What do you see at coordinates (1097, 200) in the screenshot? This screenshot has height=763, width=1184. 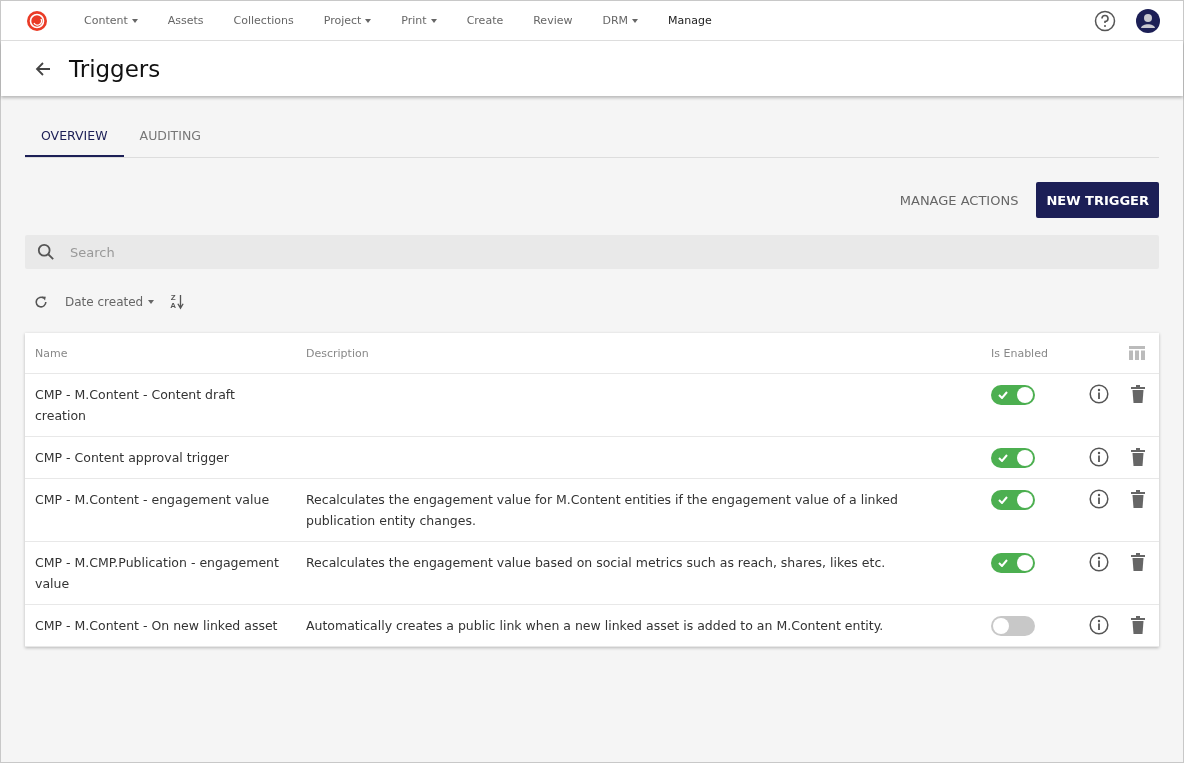 I see `new-trigger-button: NEW TRIGGER` at bounding box center [1097, 200].